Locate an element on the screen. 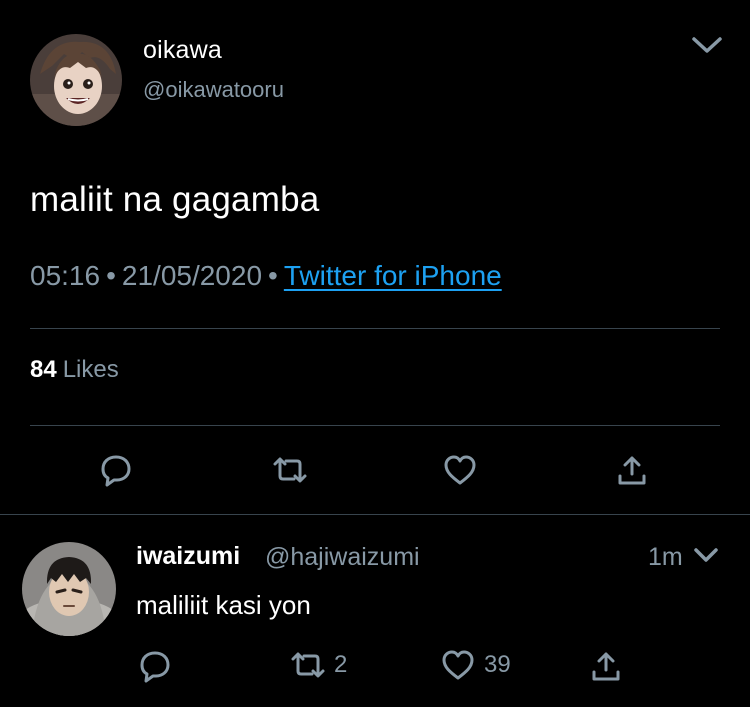 The width and height of the screenshot is (750, 707). tweet-date: 21/05/2020 is located at coordinates (192, 275).